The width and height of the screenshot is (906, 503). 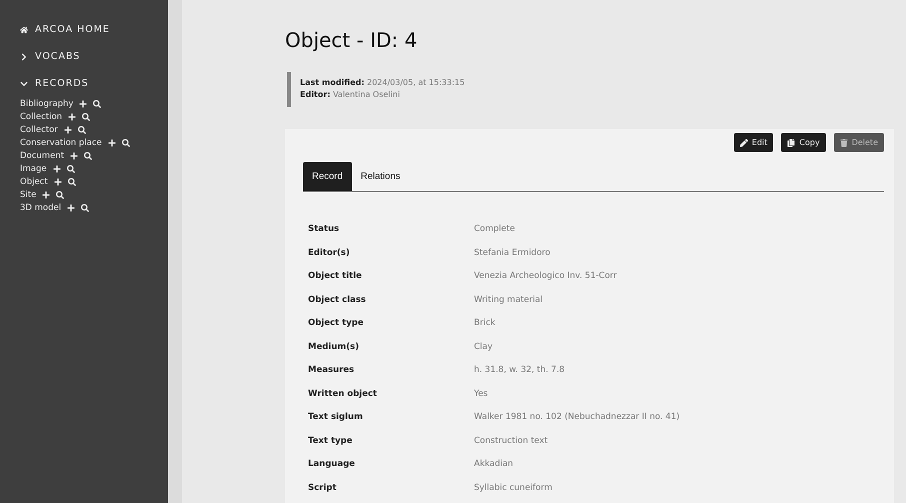 I want to click on field-value: Akkadian, so click(x=494, y=464).